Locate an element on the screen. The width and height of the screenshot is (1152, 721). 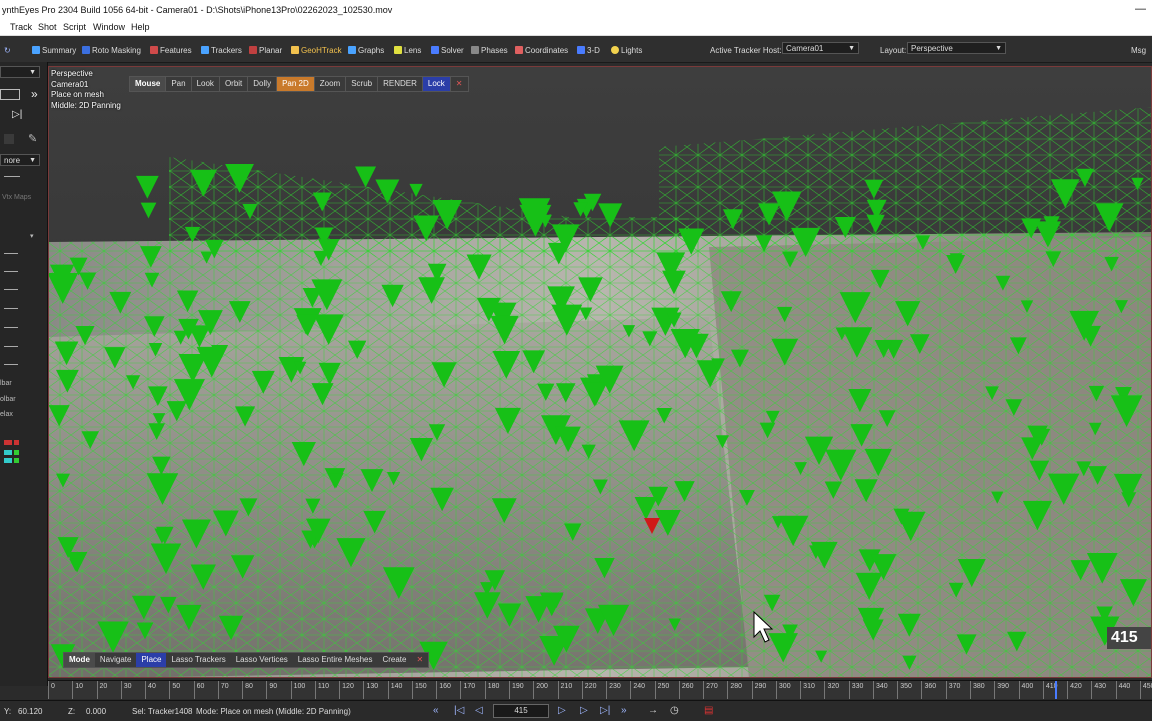
frame-field: 415 is located at coordinates (521, 711).